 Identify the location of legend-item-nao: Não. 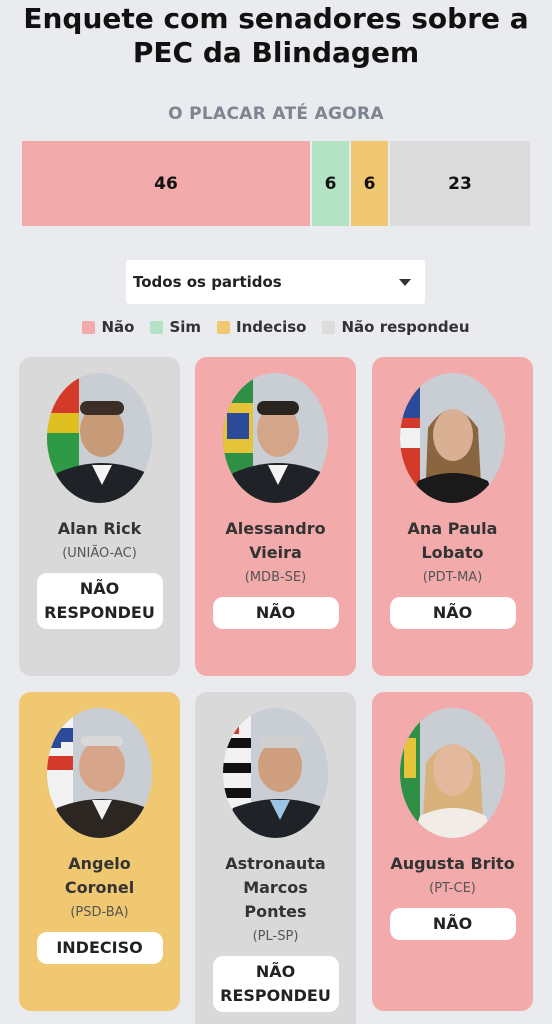
(108, 327).